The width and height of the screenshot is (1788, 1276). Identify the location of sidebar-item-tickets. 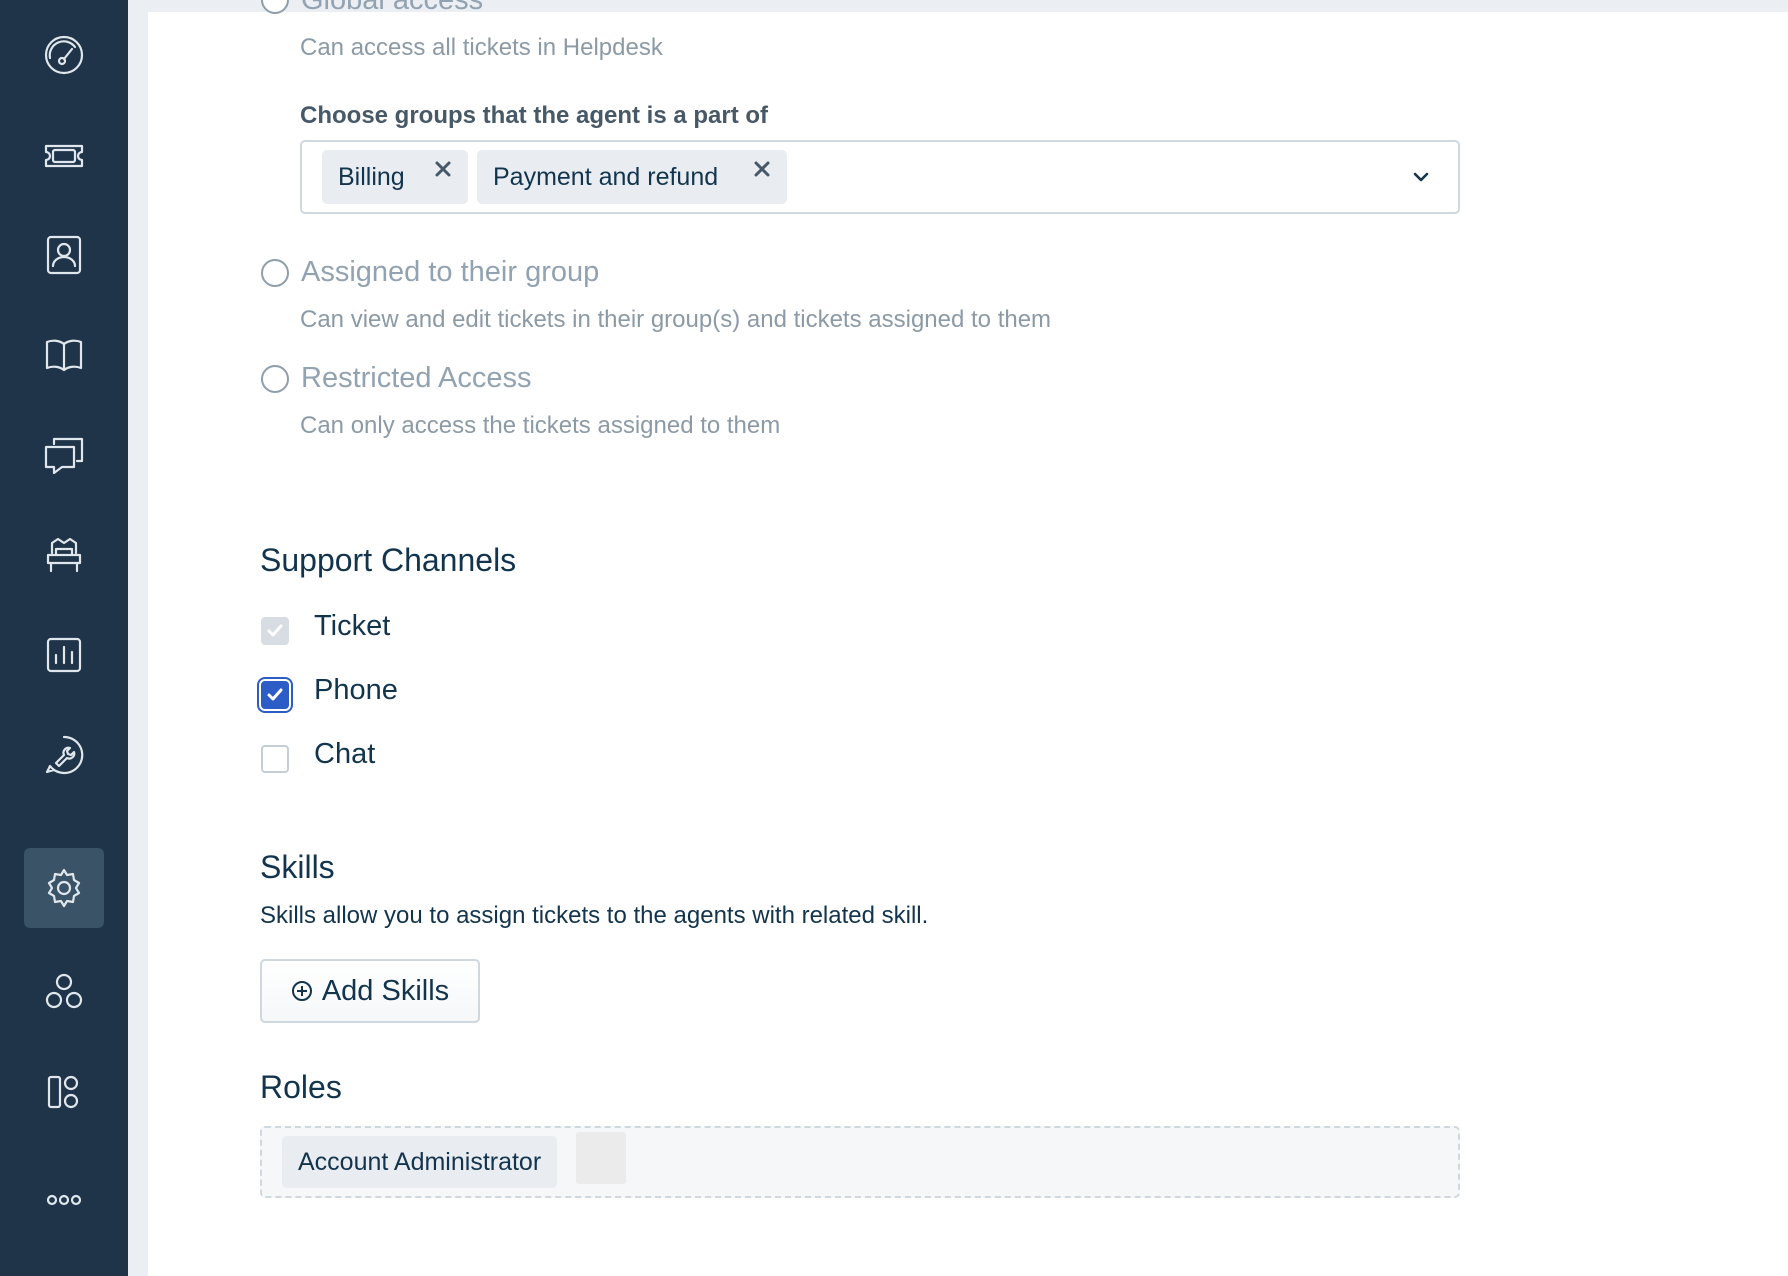
(64, 155).